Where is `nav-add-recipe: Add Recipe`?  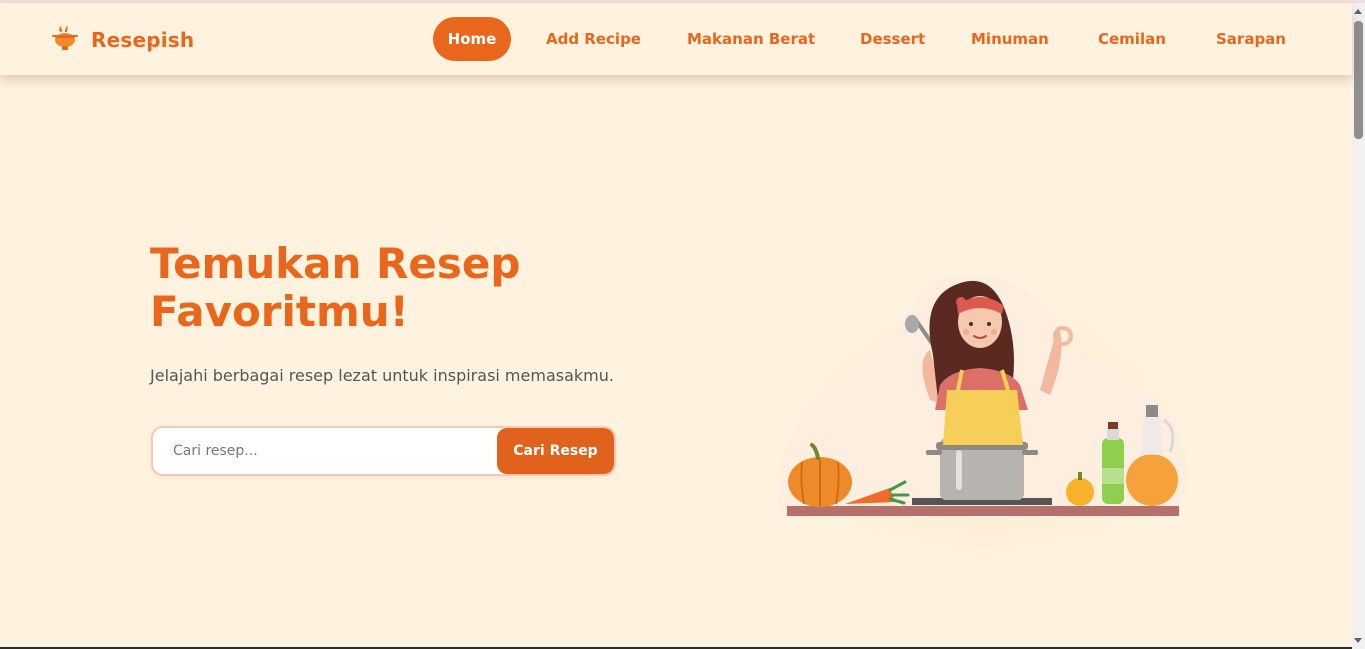
nav-add-recipe: Add Recipe is located at coordinates (593, 39).